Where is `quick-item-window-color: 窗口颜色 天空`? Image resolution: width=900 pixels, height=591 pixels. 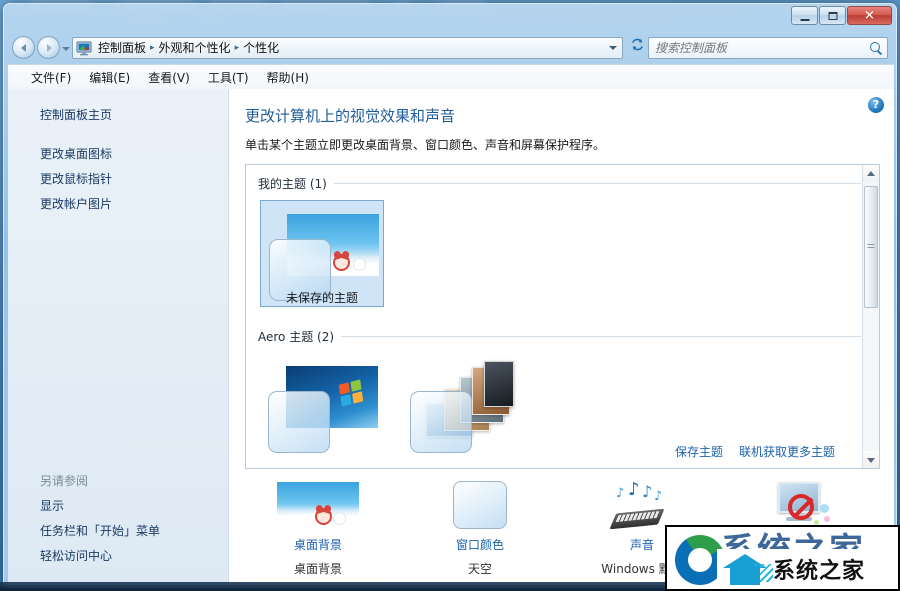 quick-item-window-color: 窗口颜色 天空 is located at coordinates (480, 531).